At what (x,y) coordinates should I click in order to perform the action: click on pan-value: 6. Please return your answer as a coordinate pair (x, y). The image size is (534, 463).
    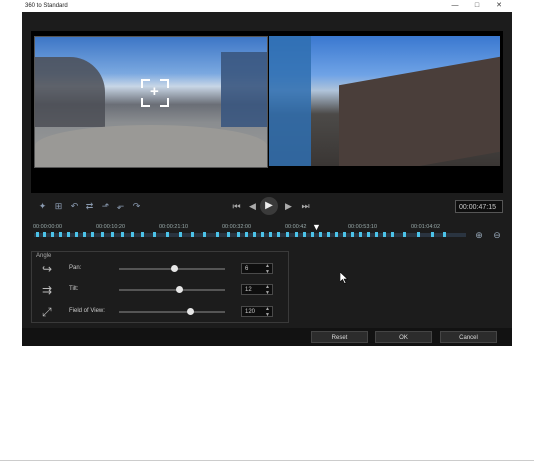
    Looking at the image, I should click on (247, 269).